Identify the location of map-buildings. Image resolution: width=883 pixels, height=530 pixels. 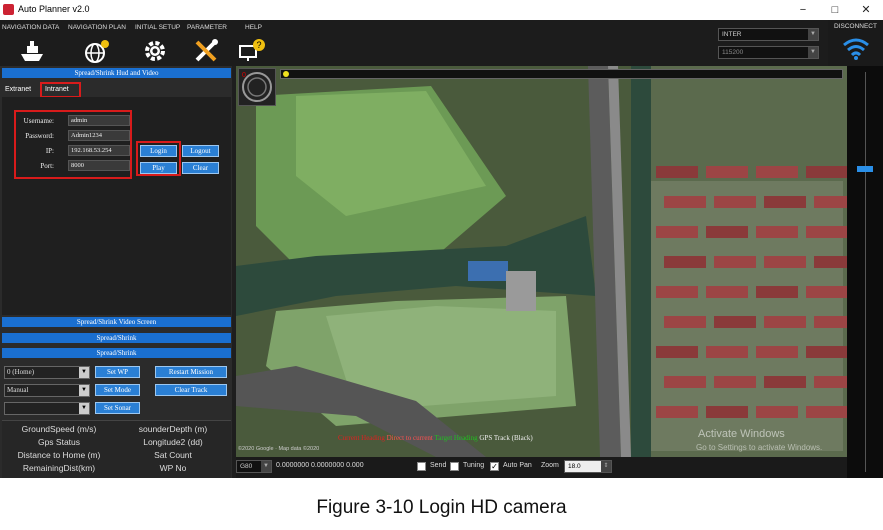
(751, 292).